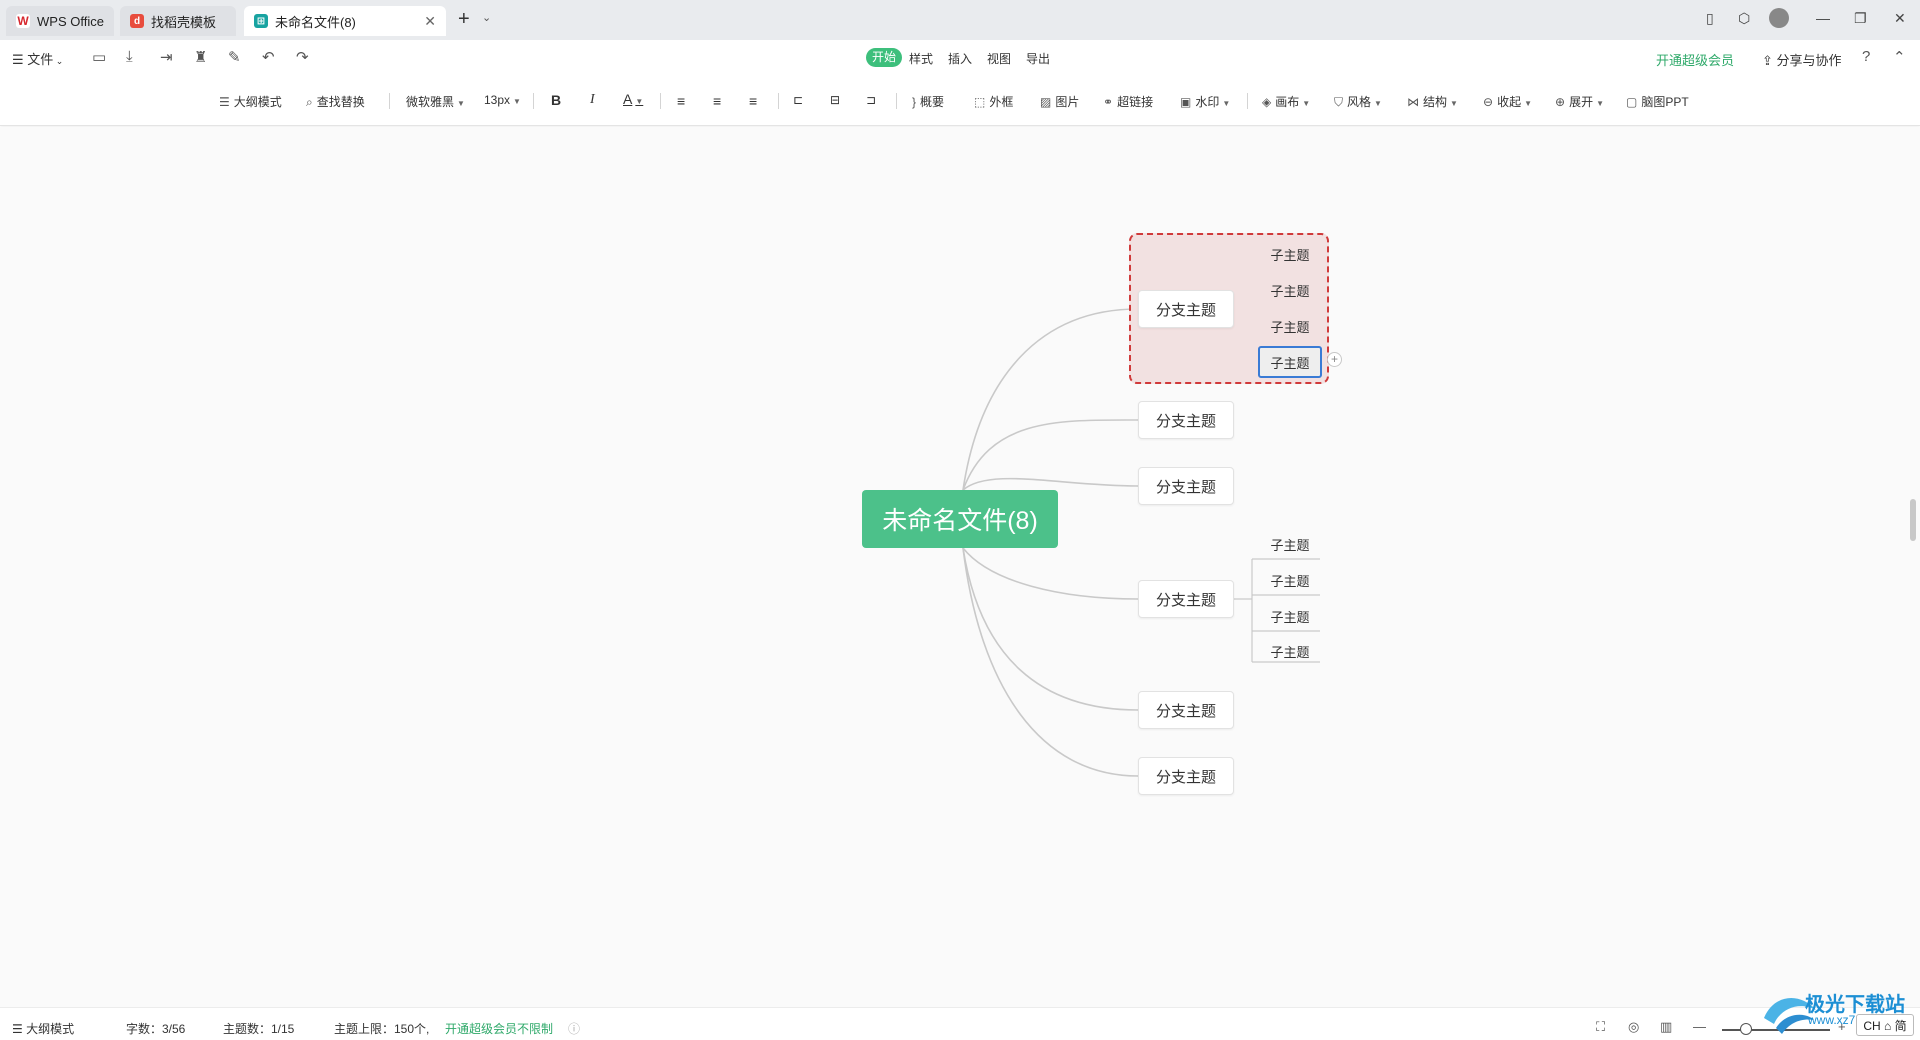  I want to click on canvas-button: ◈ 画布 ▼, so click(1286, 101).